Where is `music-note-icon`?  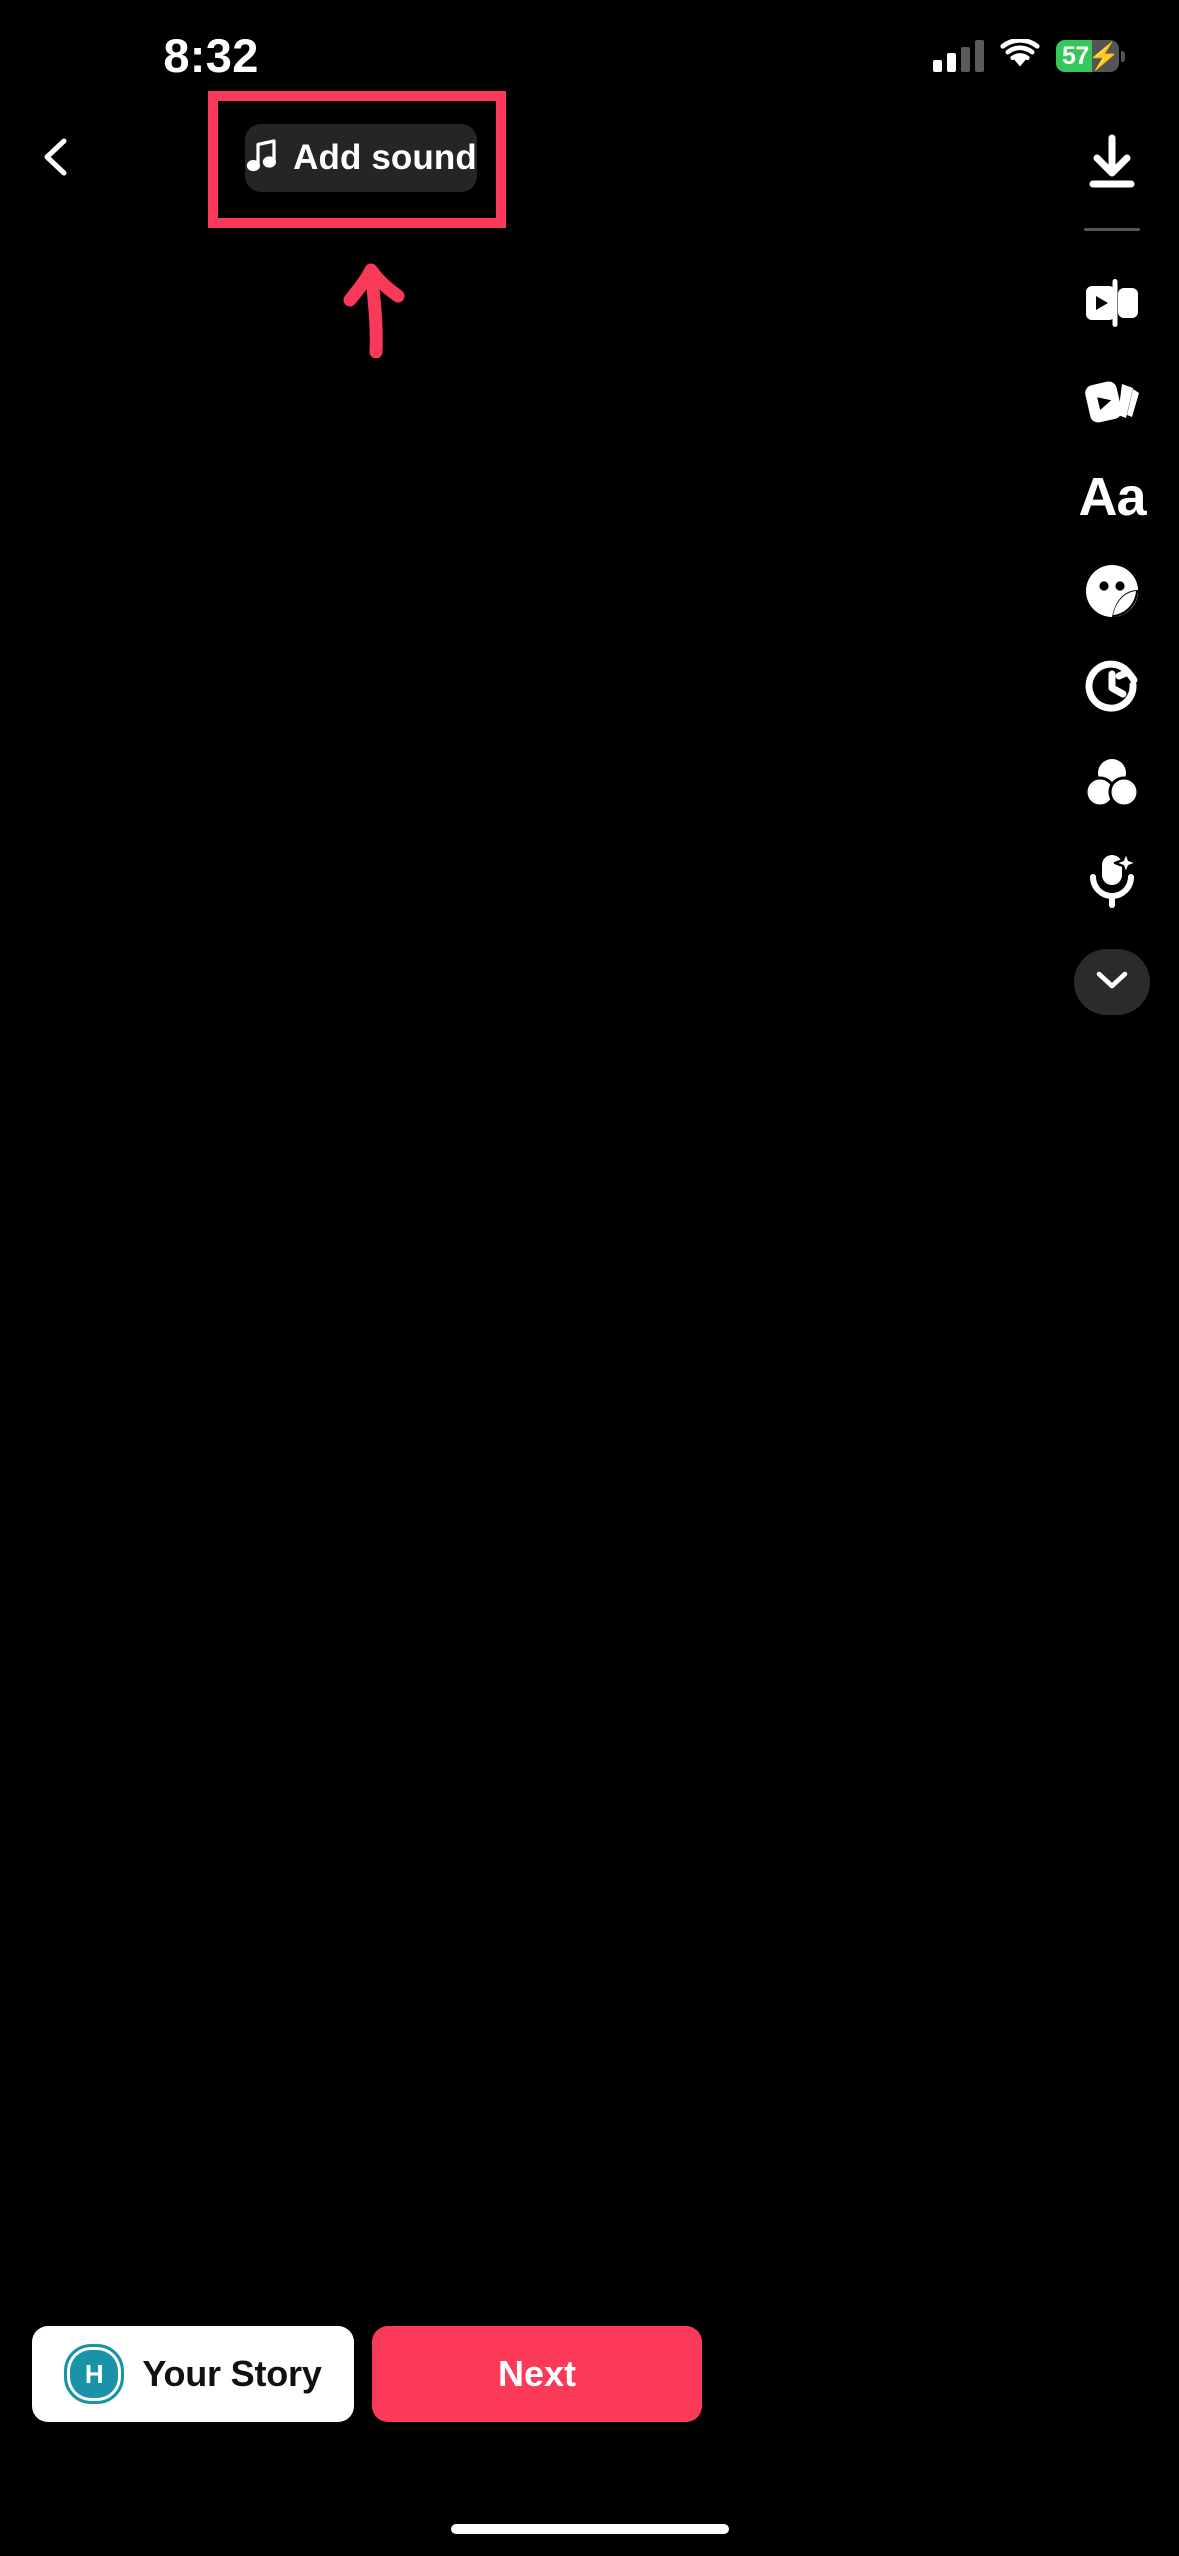
music-note-icon is located at coordinates (262, 158).